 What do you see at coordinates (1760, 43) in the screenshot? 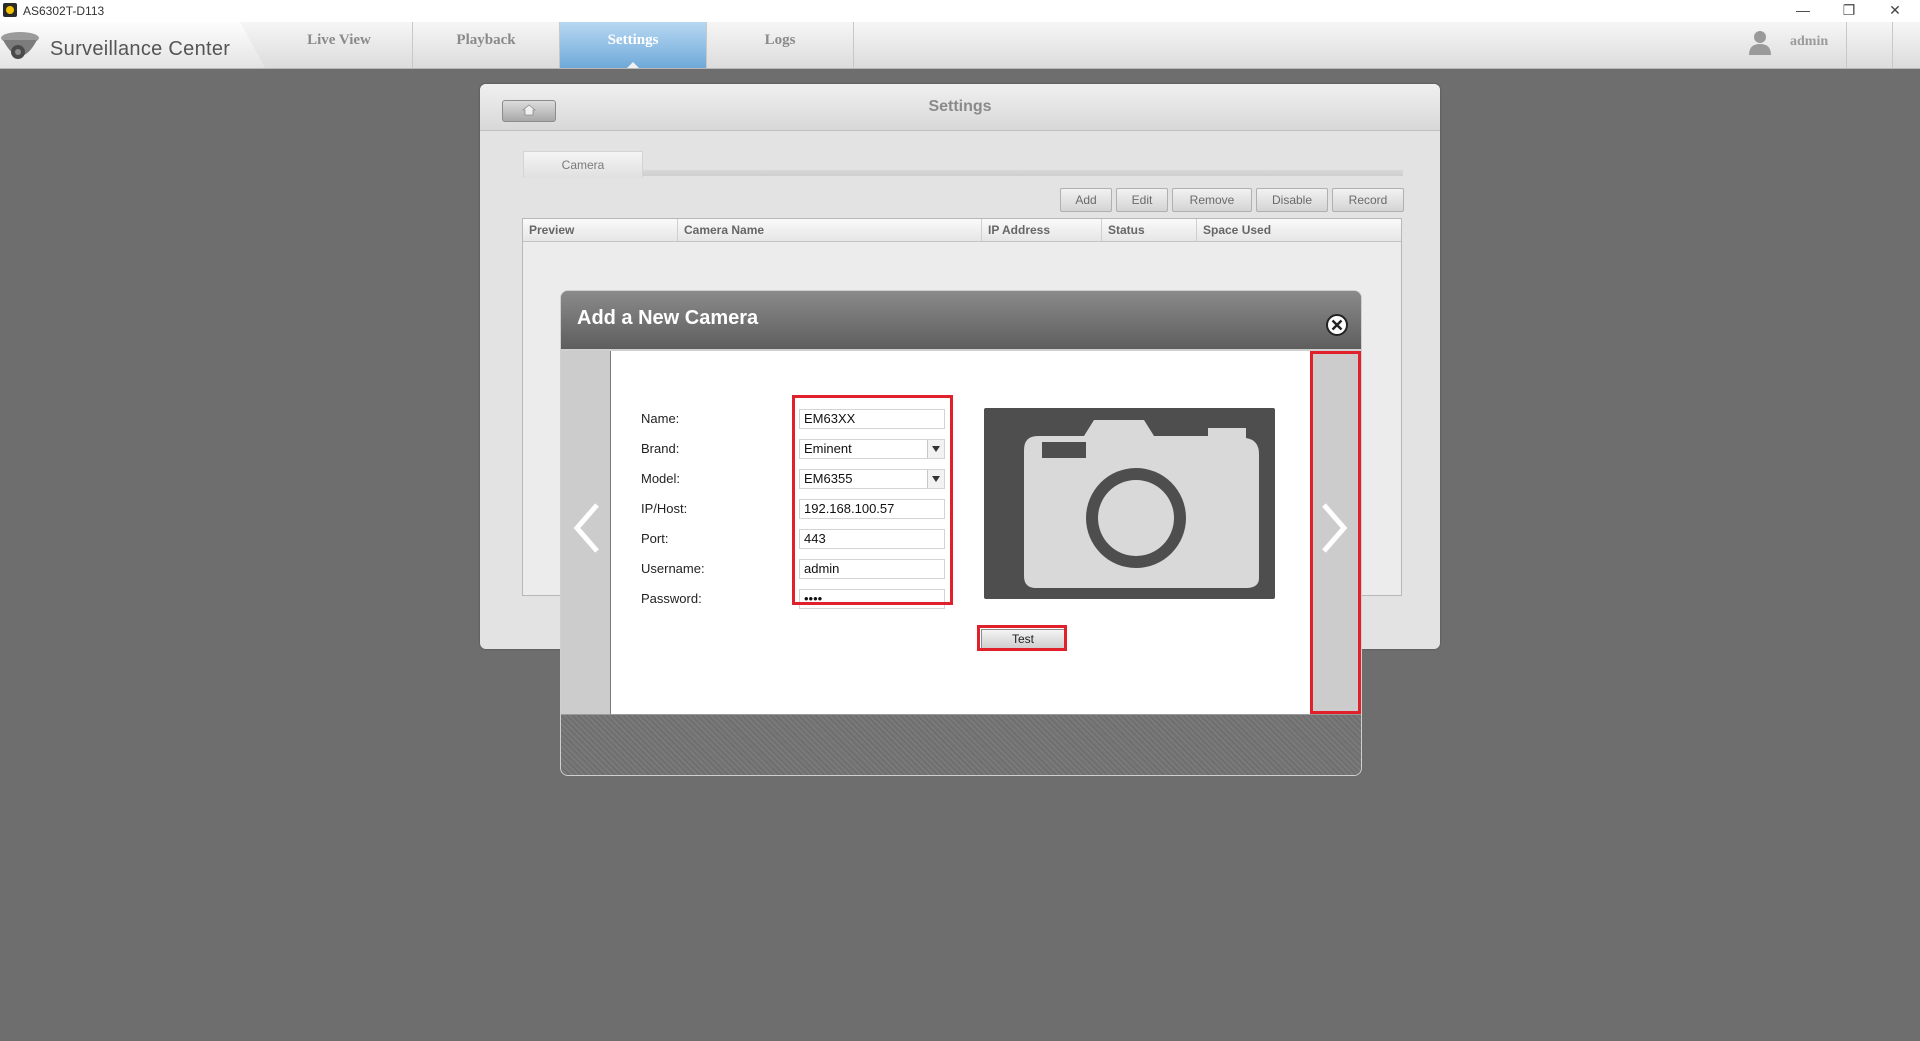
I see `user-icon` at bounding box center [1760, 43].